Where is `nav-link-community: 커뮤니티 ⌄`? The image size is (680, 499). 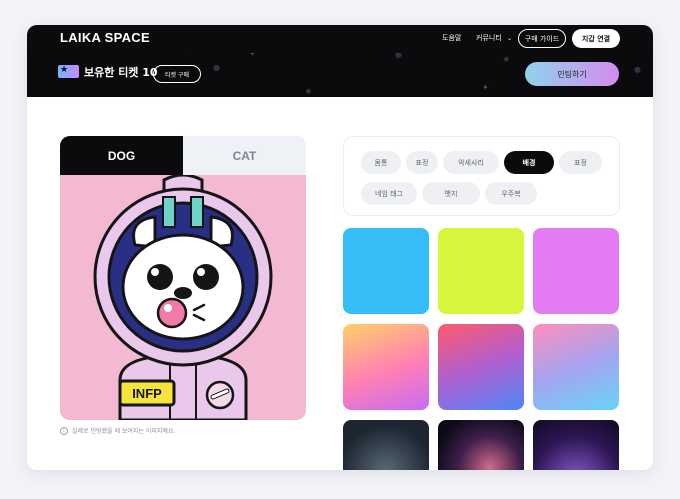 nav-link-community: 커뮤니티 ⌄ is located at coordinates (494, 38).